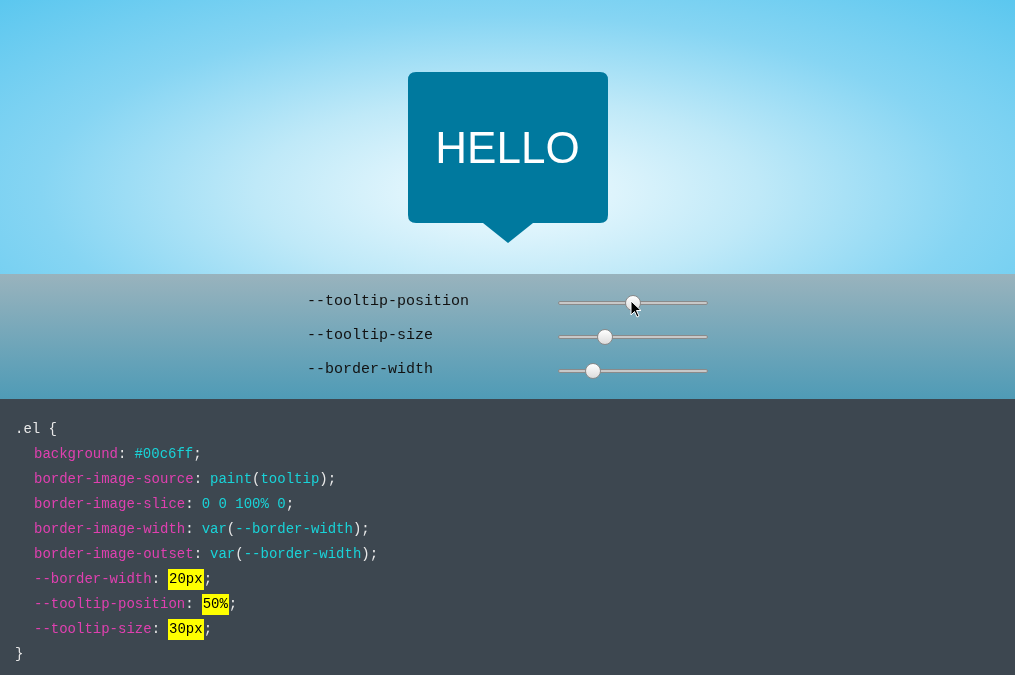 The image size is (1015, 675). Describe the element at coordinates (215, 604) in the screenshot. I see `highlighted-value: 50%` at that location.